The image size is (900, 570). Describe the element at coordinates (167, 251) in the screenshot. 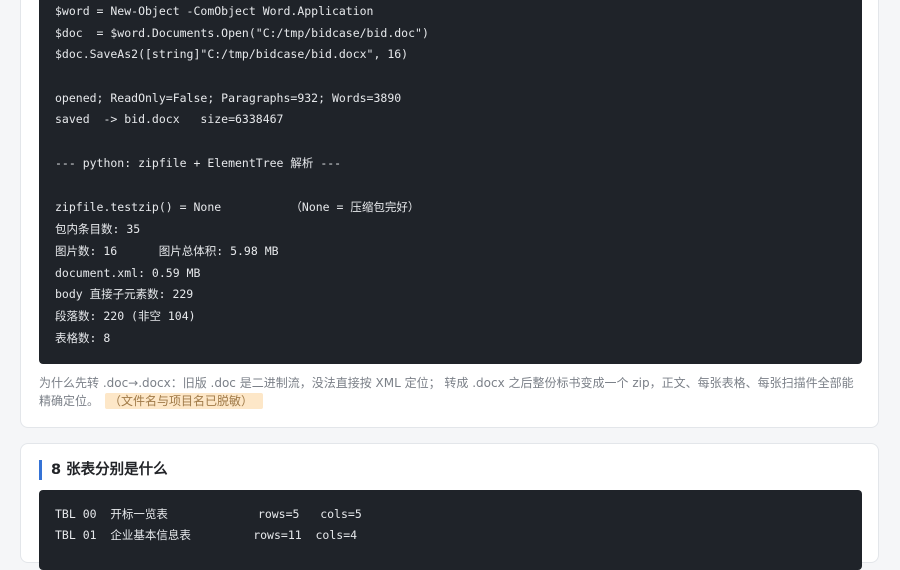

I see `code-line: 图片数: 16 图片总体积: 5.98 MB` at that location.